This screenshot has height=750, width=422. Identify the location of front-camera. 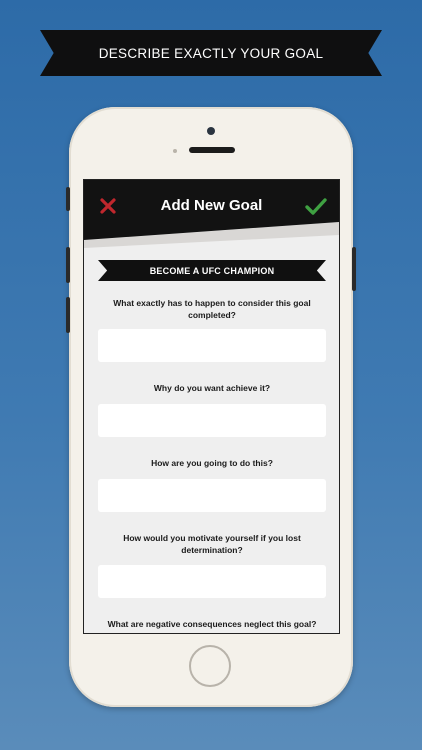
(211, 131).